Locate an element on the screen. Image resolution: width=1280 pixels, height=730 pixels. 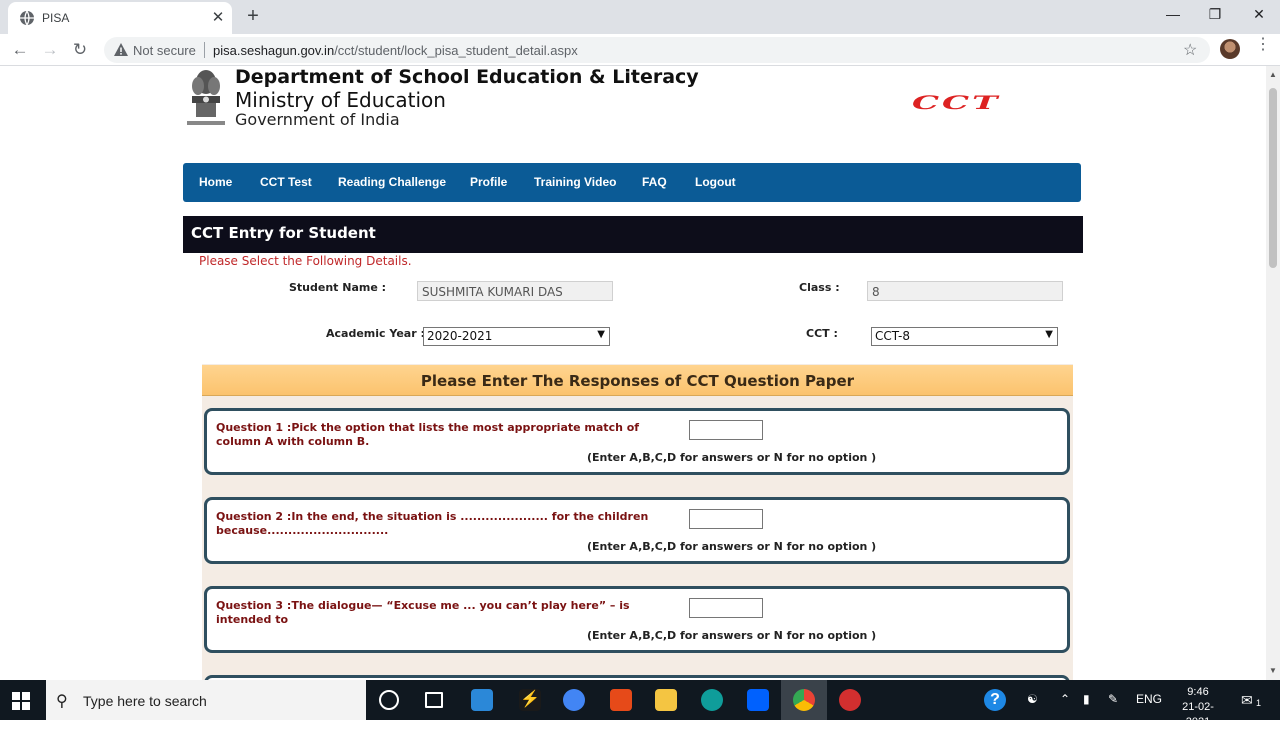
office-icon is located at coordinates (621, 700).